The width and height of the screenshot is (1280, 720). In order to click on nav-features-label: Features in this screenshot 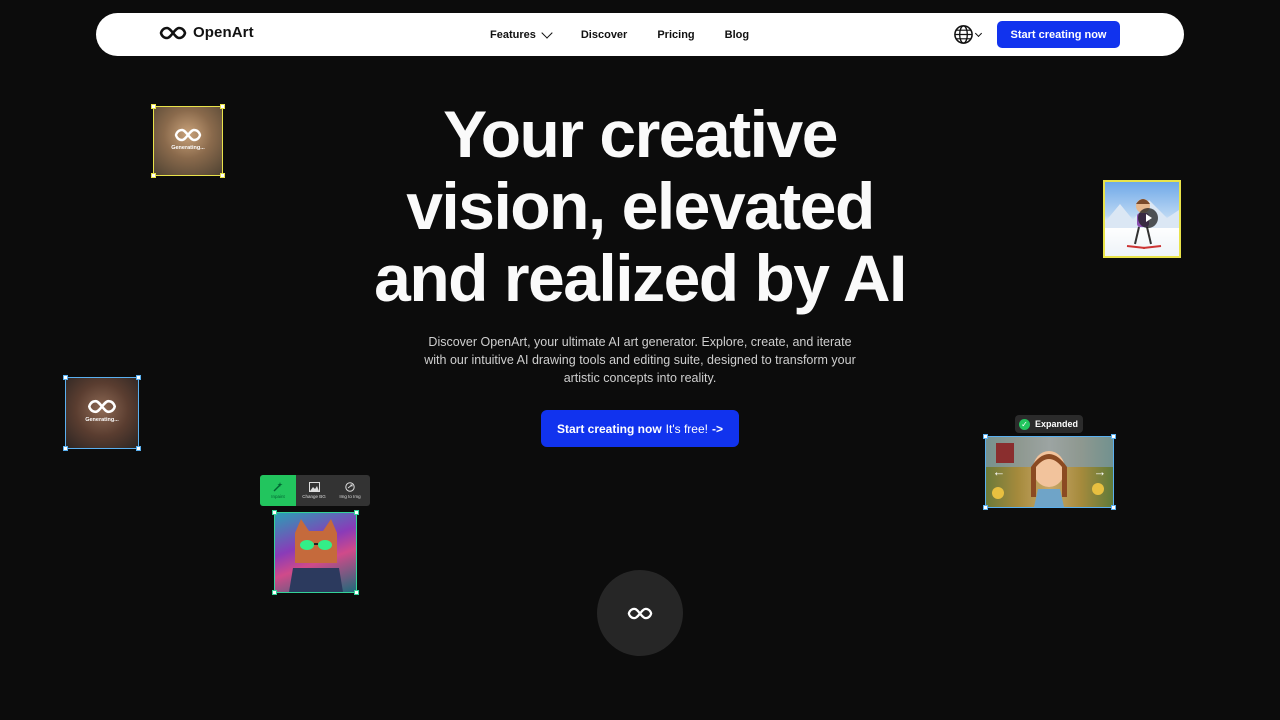, I will do `click(513, 34)`.